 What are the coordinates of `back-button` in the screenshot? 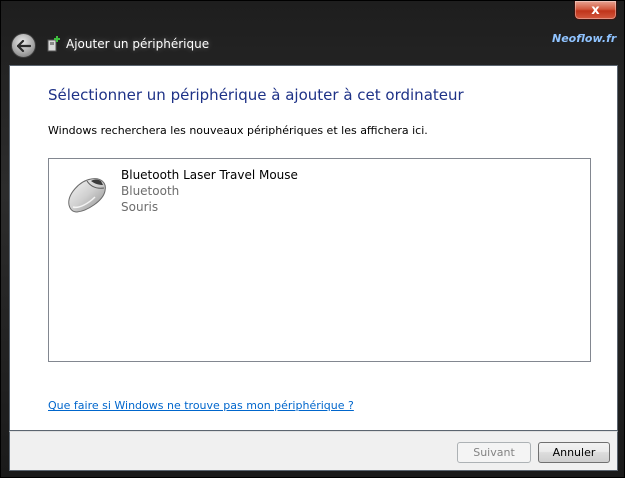 It's located at (23, 45).